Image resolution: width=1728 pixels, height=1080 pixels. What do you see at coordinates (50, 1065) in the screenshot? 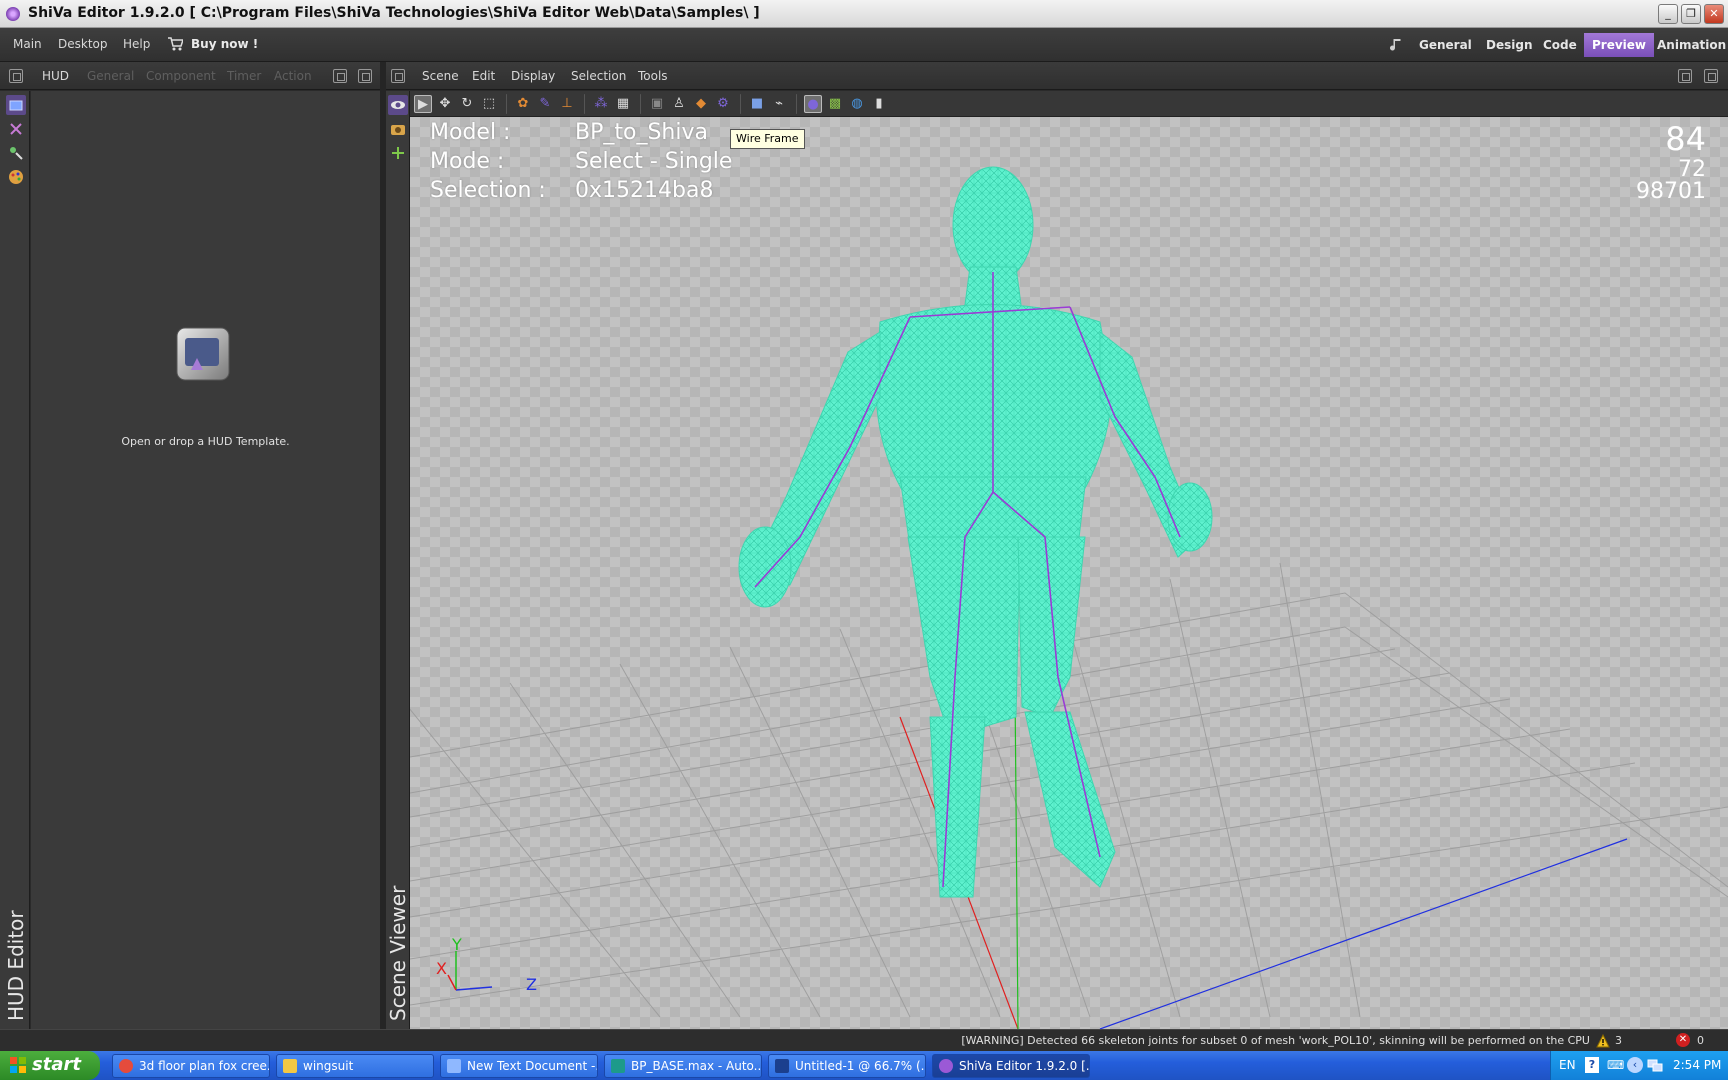
I see `start-button: start` at bounding box center [50, 1065].